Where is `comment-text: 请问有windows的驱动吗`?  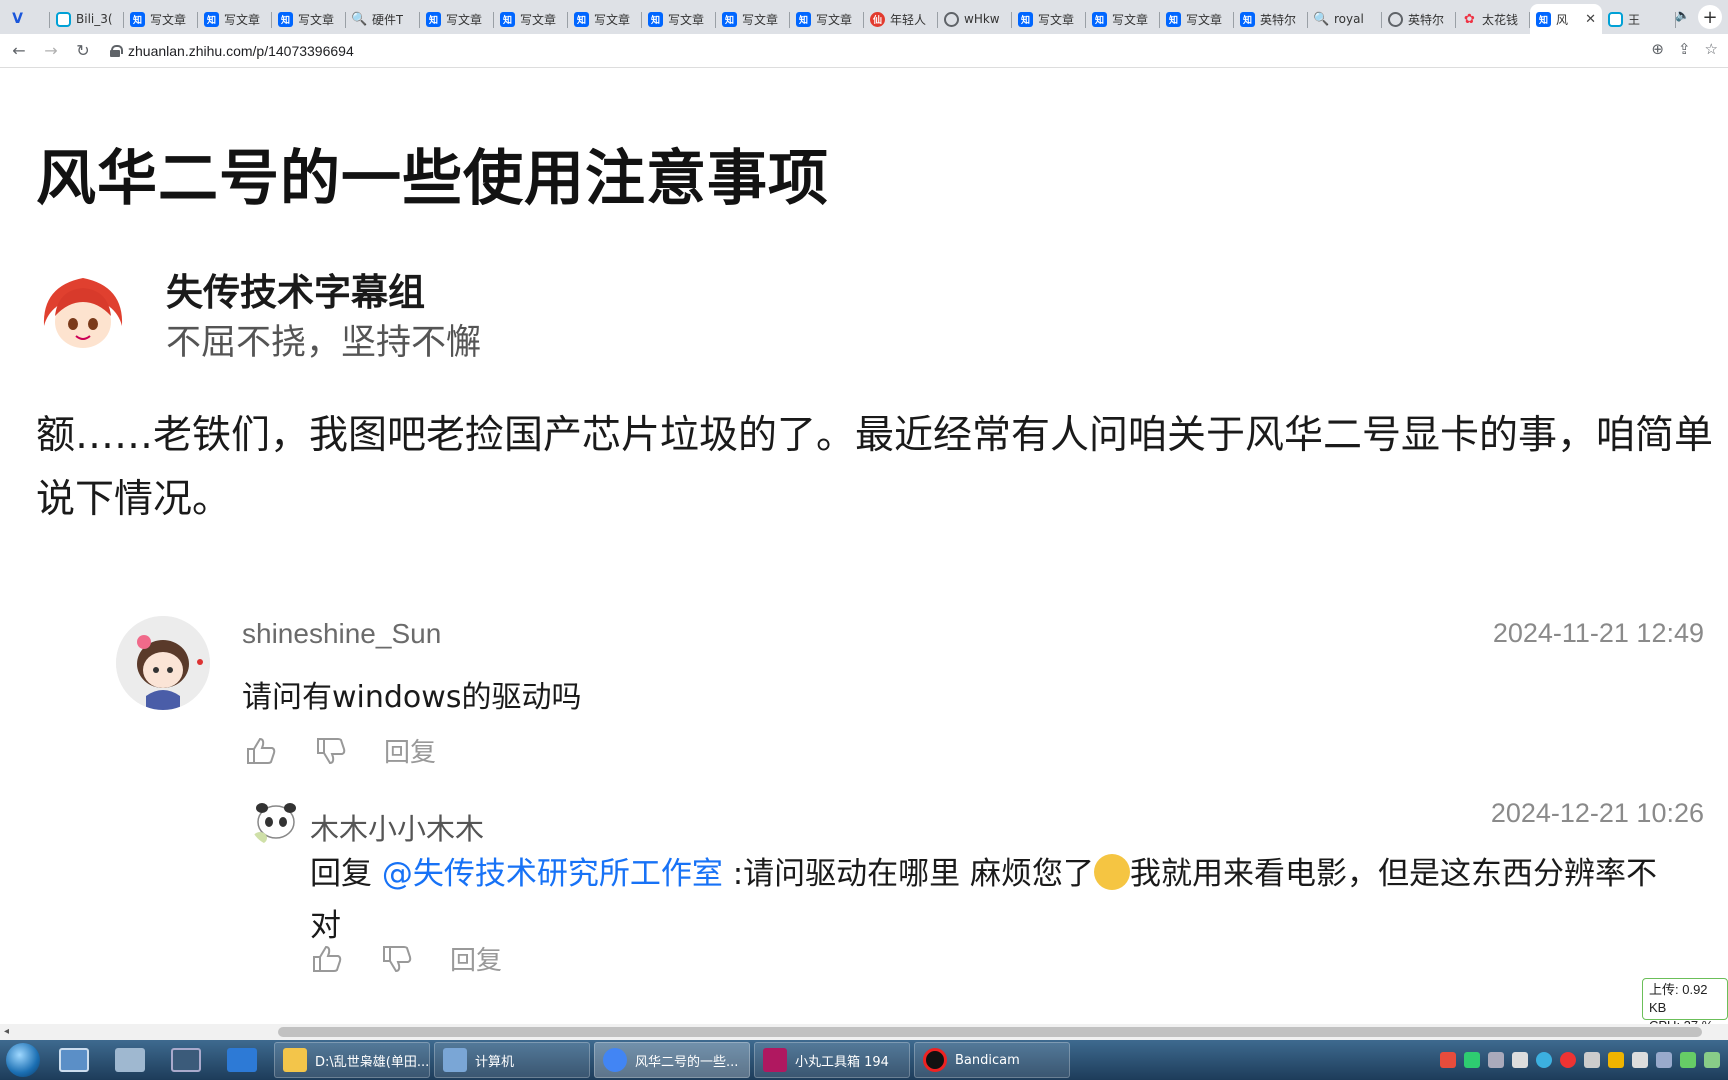
comment-text: 请问有windows的驱动吗 is located at coordinates (412, 697).